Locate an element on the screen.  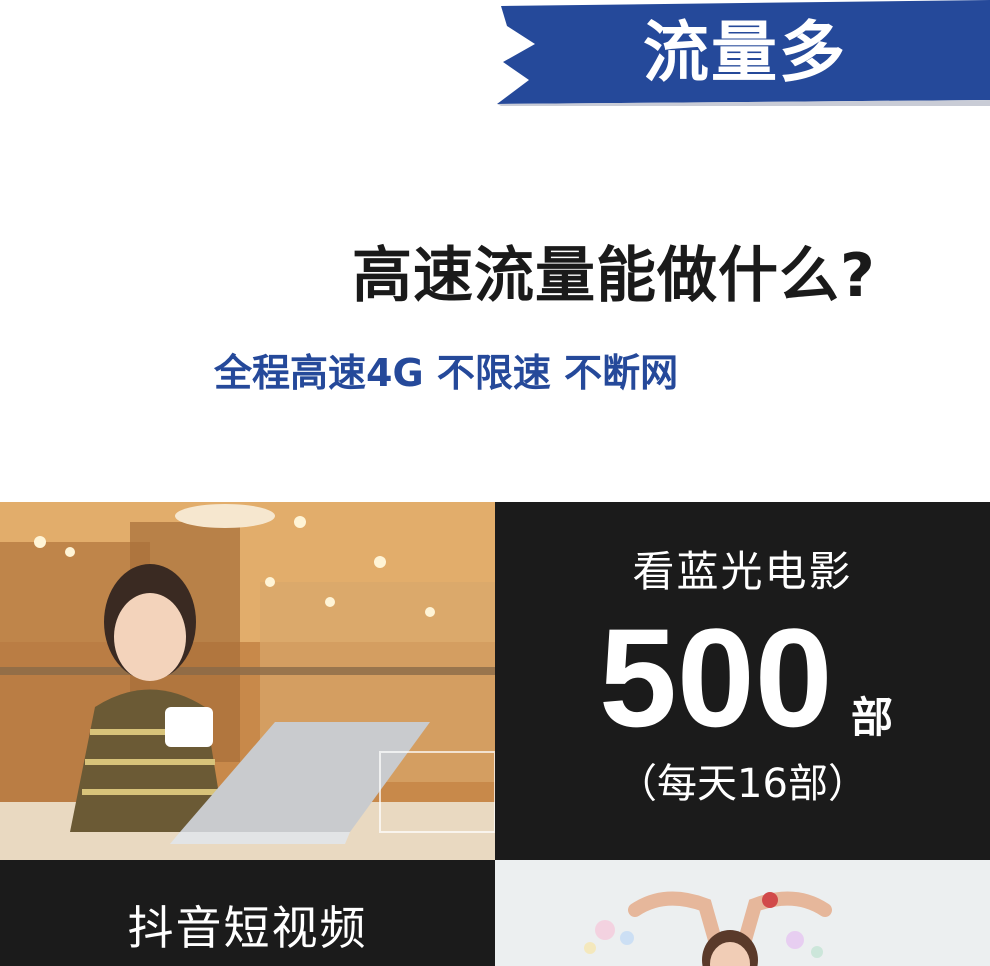
douyin-panel: 抖音短视频 is located at coordinates (247, 913).